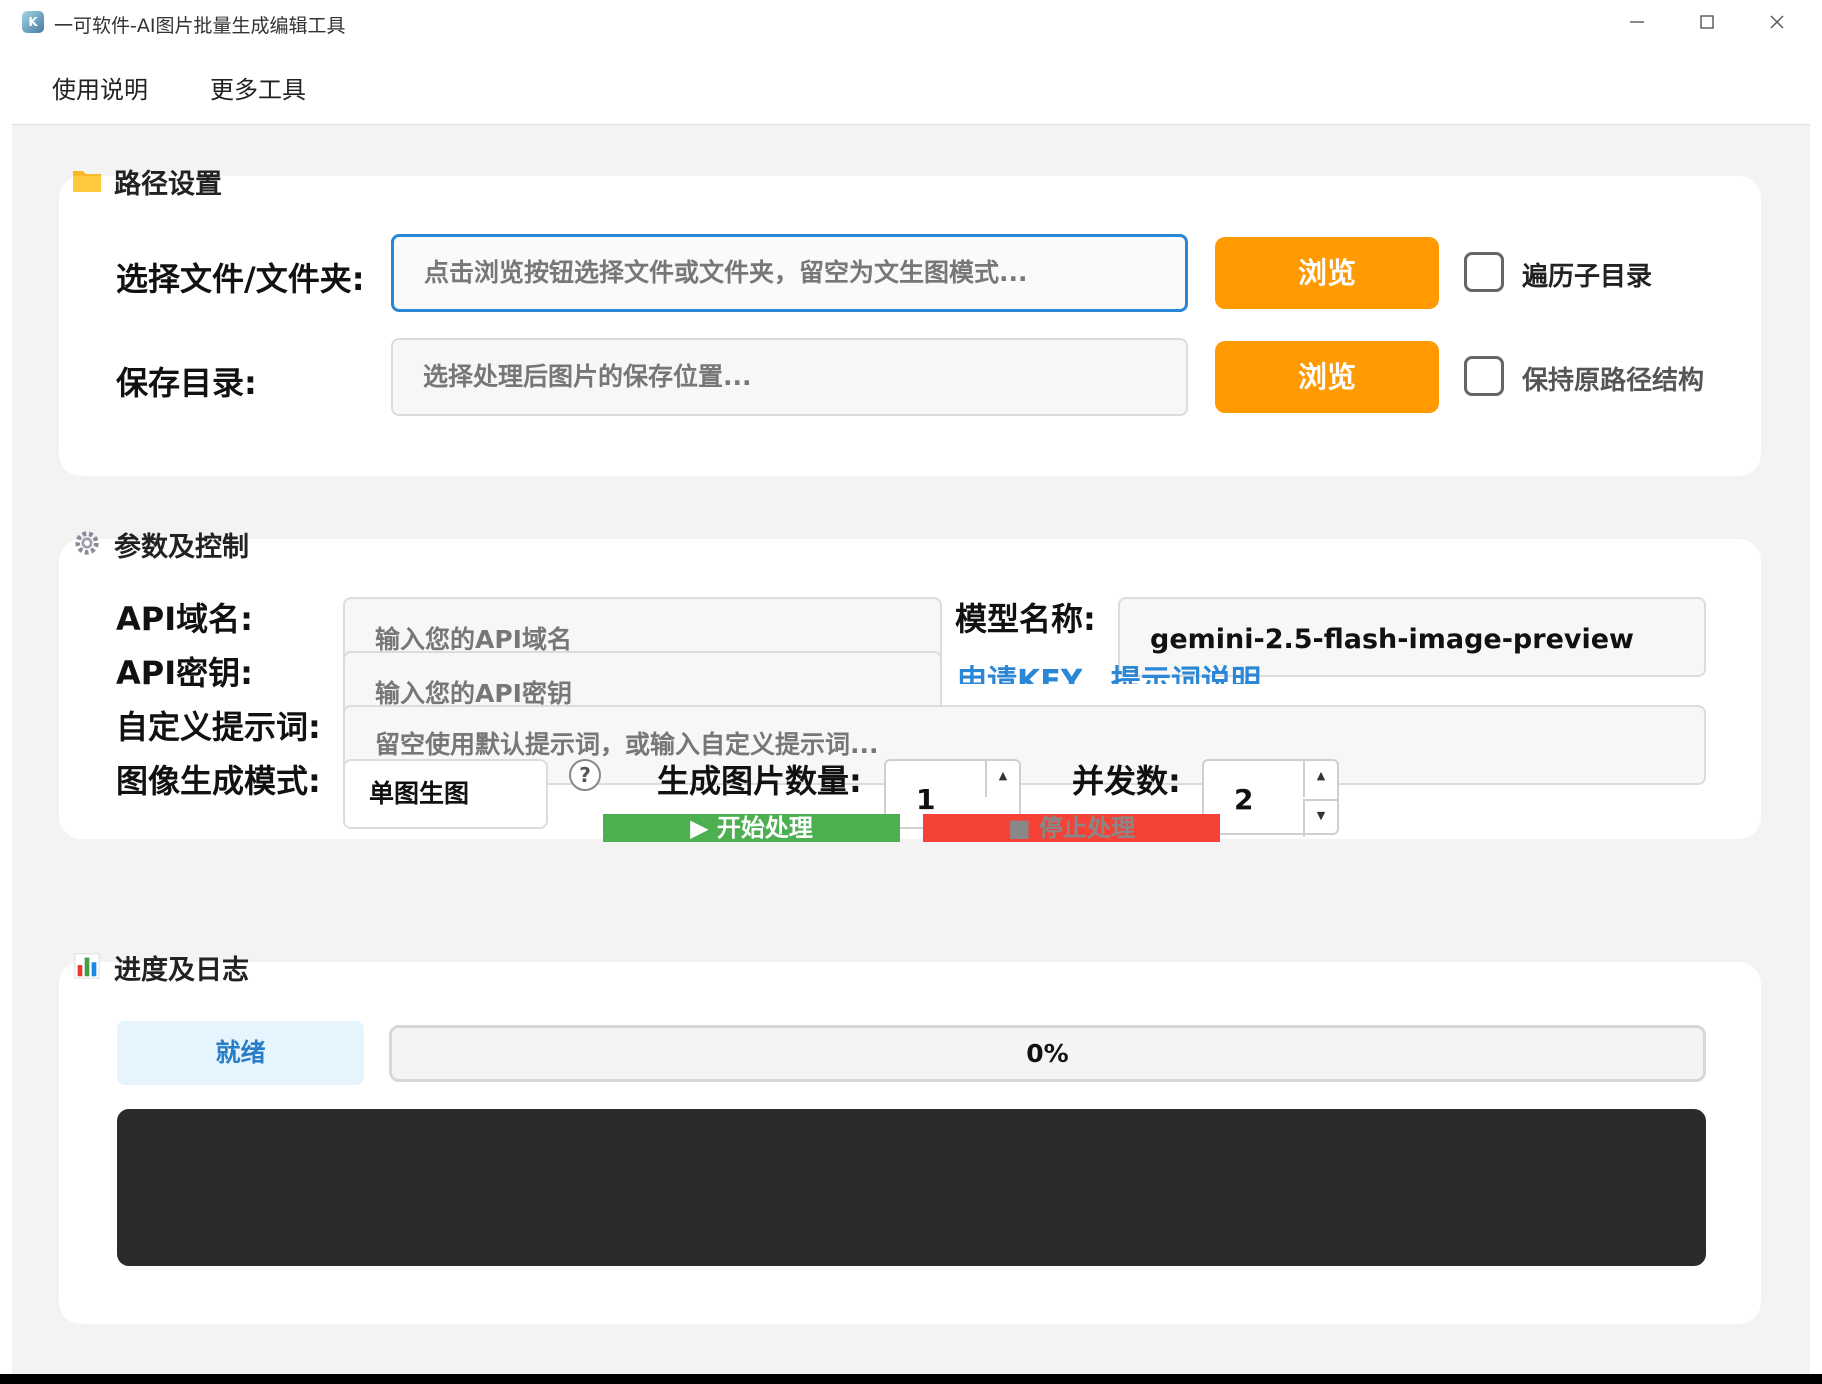 Image resolution: width=1822 pixels, height=1384 pixels. What do you see at coordinates (218, 727) in the screenshot?
I see `prompt-label: 自定义提示词:` at bounding box center [218, 727].